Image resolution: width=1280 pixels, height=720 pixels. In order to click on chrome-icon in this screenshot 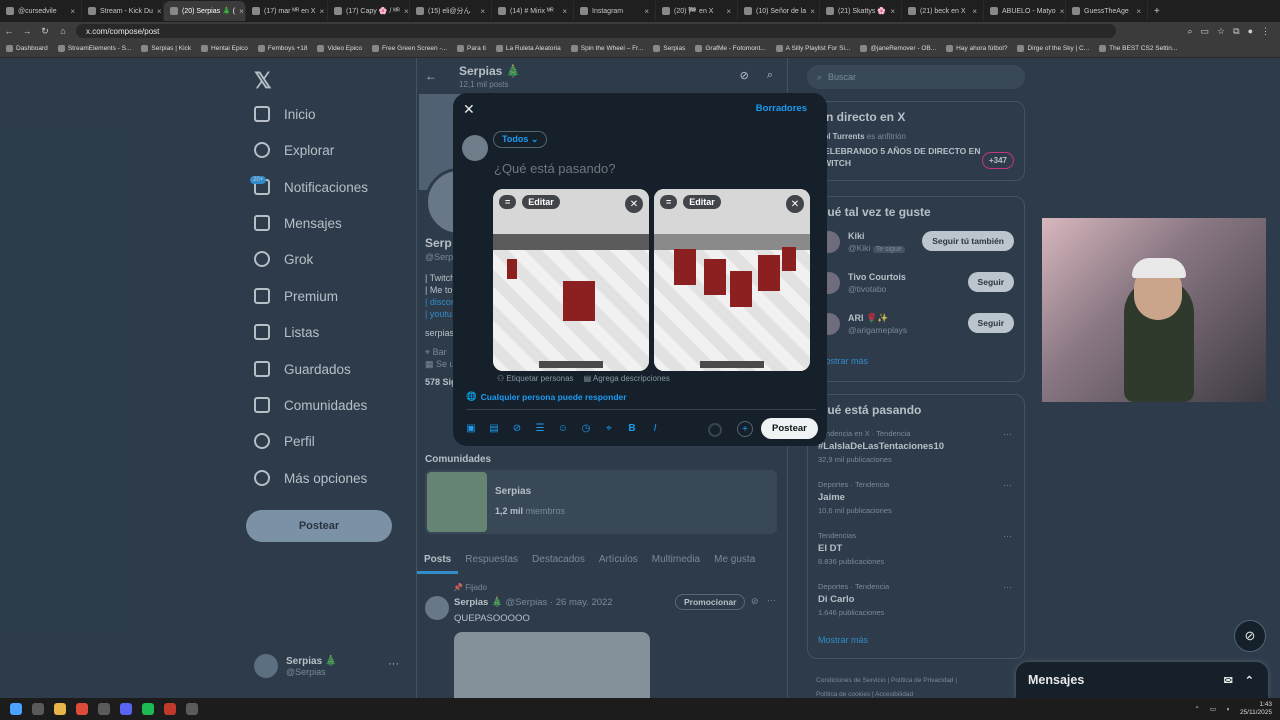, I will do `click(82, 709)`.